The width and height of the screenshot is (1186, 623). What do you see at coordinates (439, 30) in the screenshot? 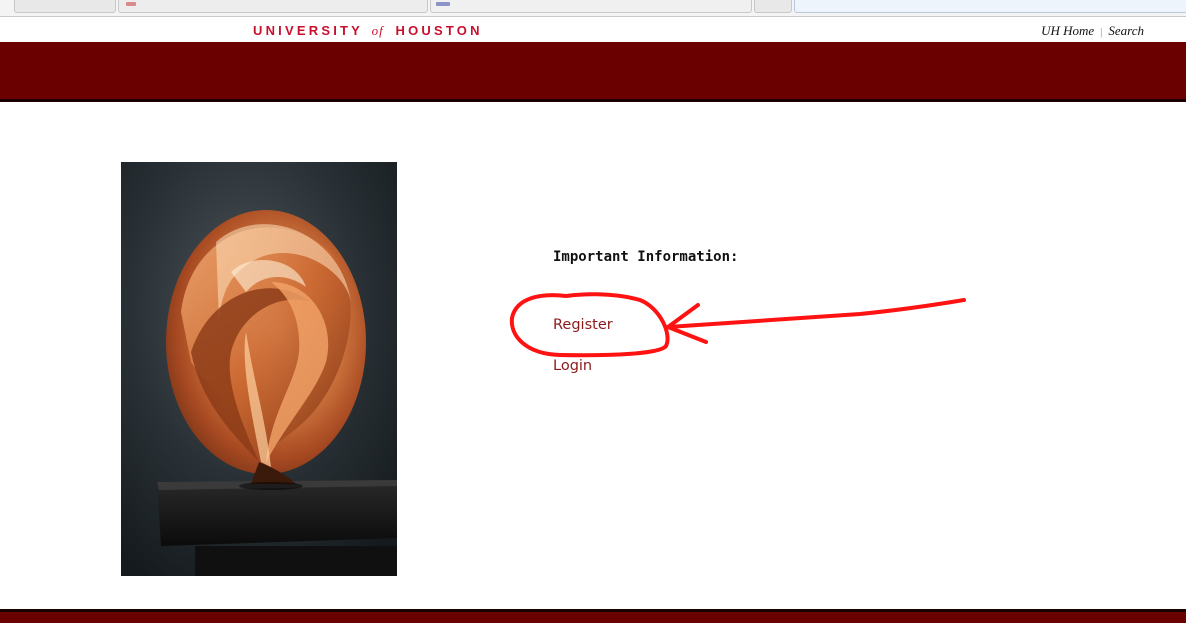
I see `wordmark-houston: HOUSTON` at bounding box center [439, 30].